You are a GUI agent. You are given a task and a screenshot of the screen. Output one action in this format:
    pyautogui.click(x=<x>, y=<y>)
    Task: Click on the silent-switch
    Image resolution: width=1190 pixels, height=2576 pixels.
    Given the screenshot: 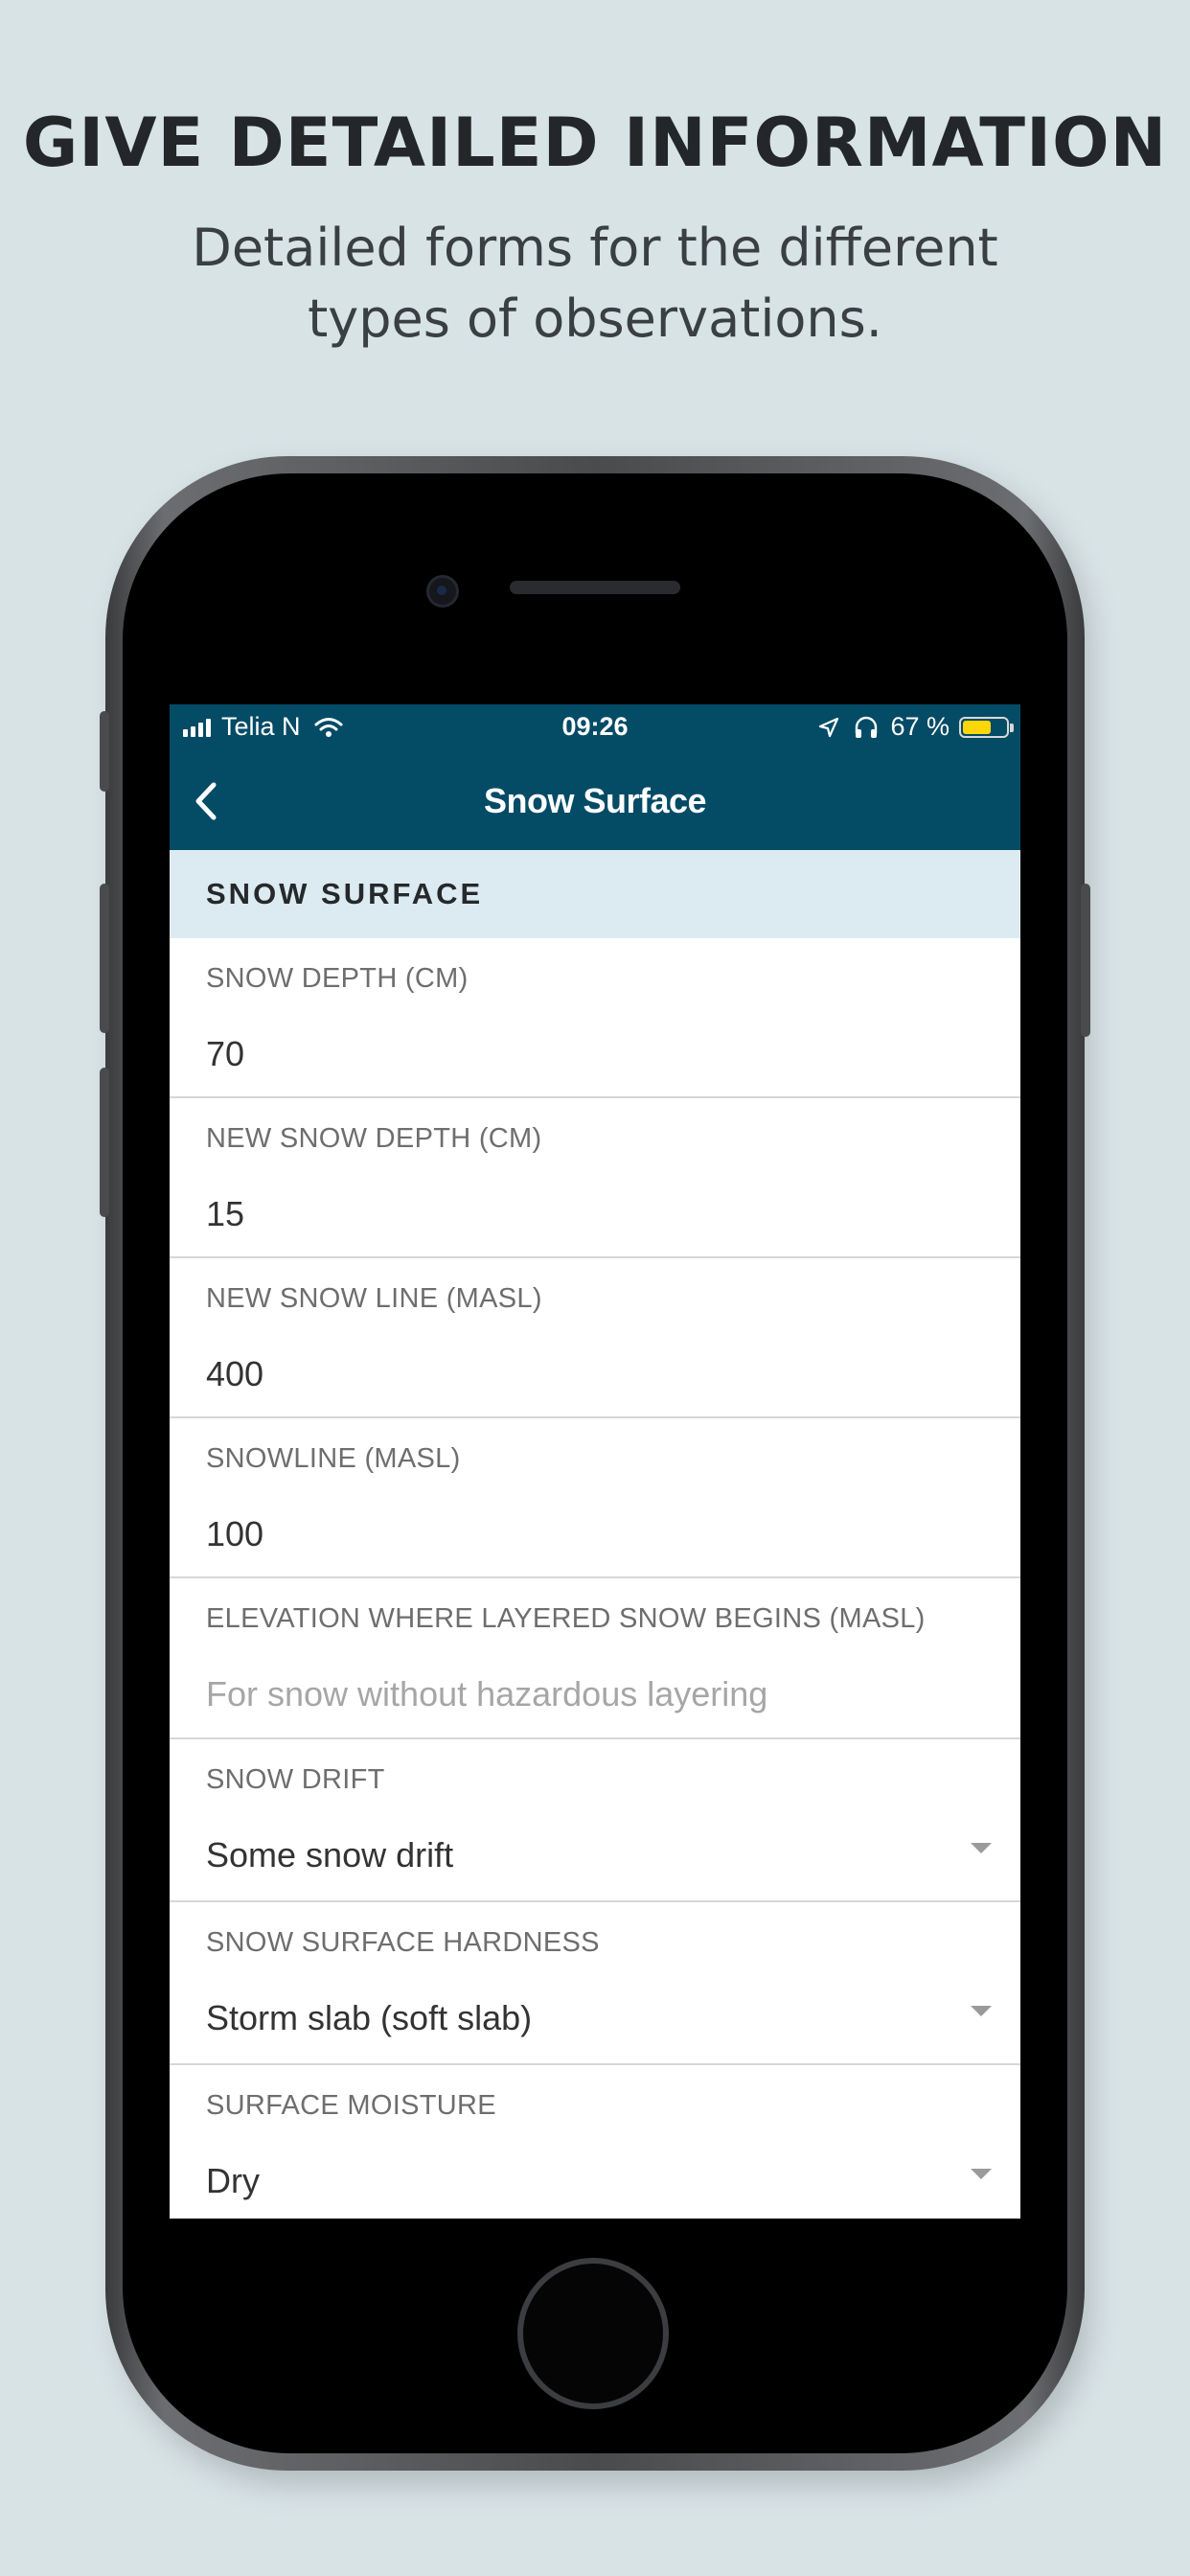 What is the action you would take?
    pyautogui.click(x=105, y=751)
    